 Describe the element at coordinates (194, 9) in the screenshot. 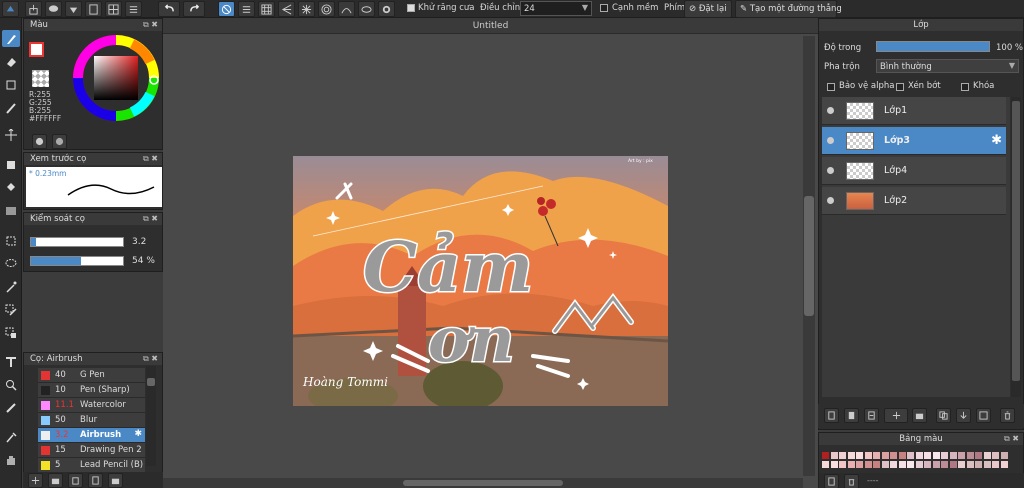

I see `redo-icon` at that location.